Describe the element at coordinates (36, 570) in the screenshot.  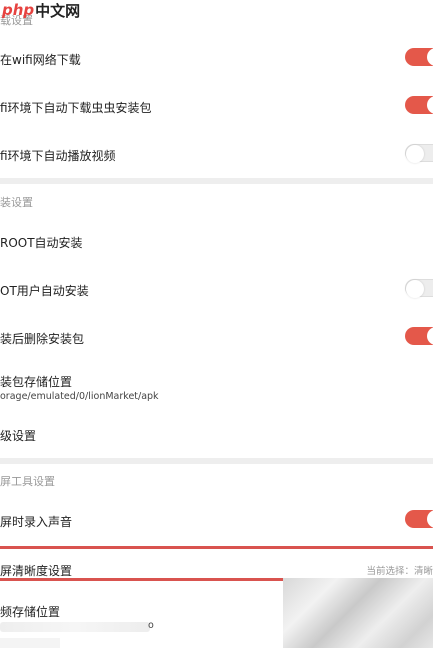
I see `setting-clarity-label: 屏清晰度设置` at that location.